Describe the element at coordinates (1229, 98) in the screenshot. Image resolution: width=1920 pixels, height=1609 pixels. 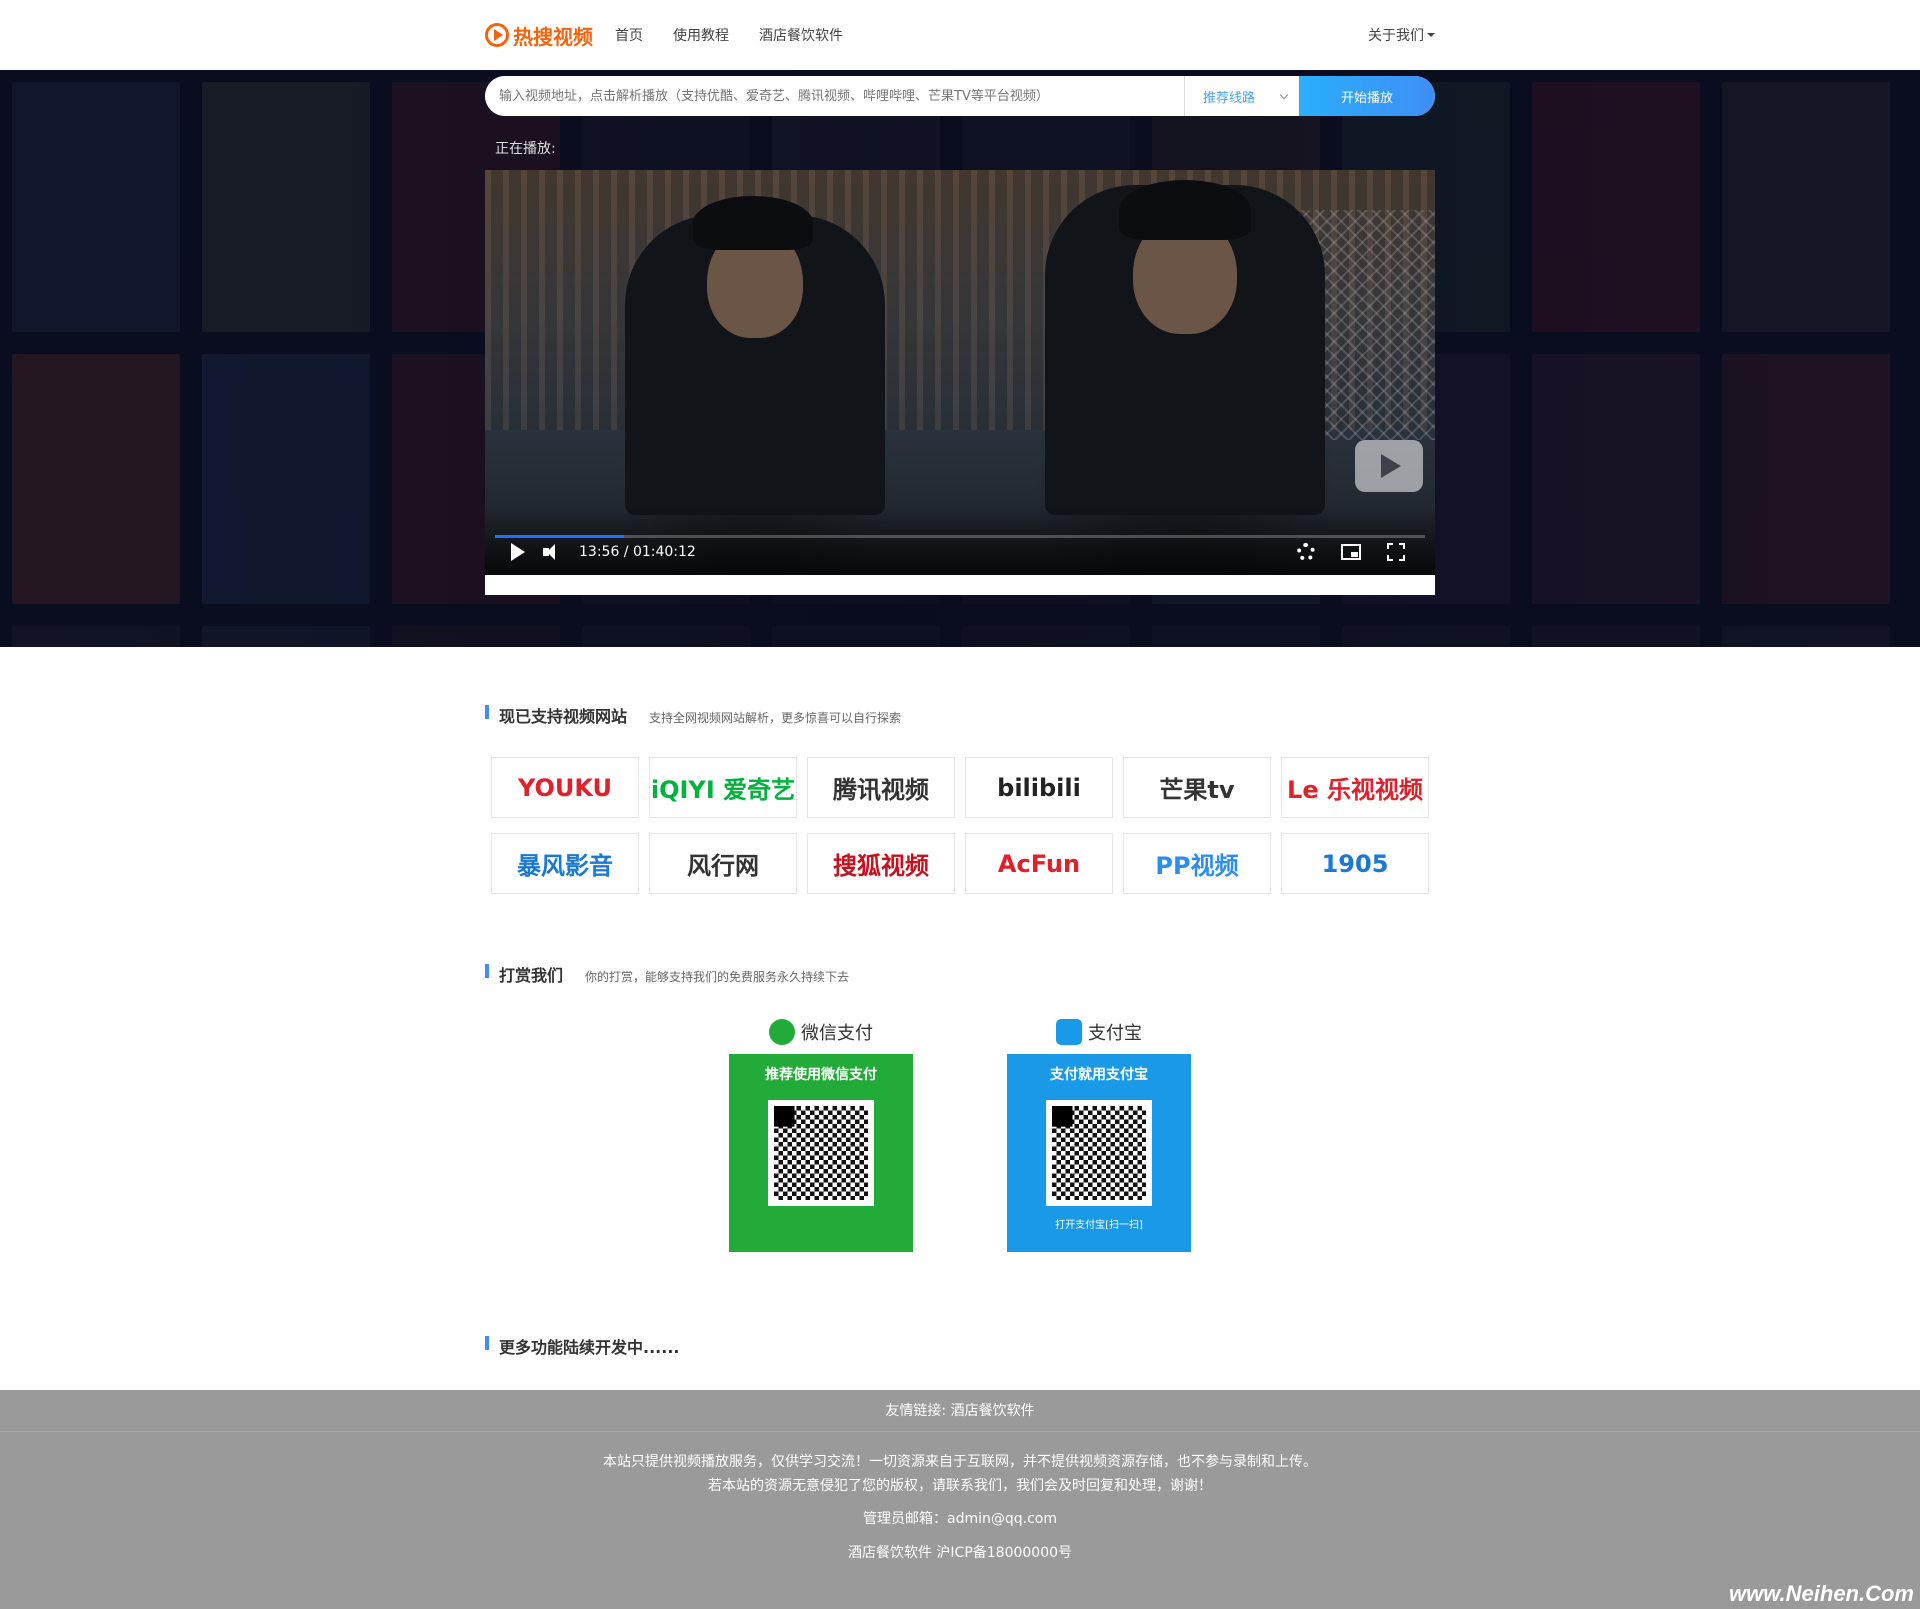
I see `route-selected-label: 推荐线路` at that location.